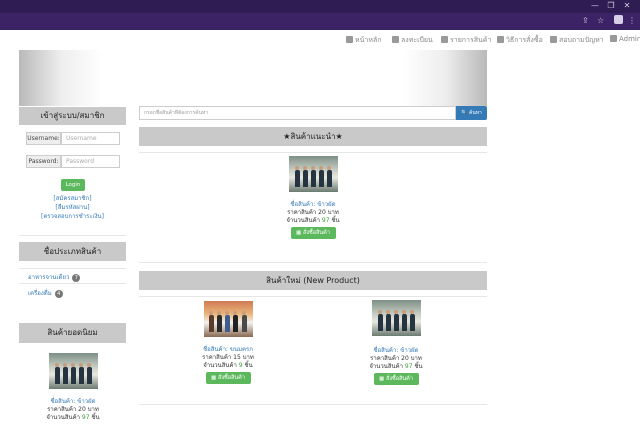 The height and width of the screenshot is (425, 640). I want to click on password-field: Password, so click(90, 161).